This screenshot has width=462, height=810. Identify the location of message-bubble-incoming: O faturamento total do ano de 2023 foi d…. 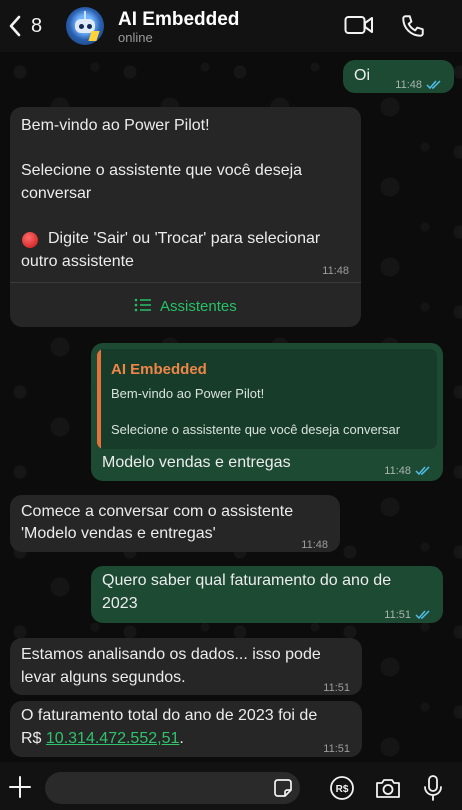
(186, 729).